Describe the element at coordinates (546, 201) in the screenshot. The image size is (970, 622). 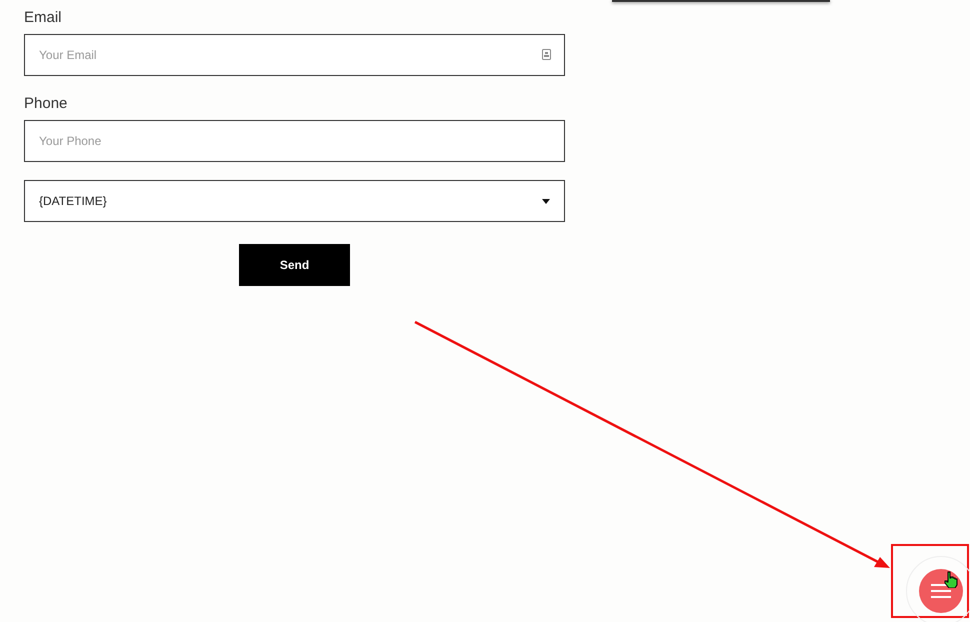
I see `caret-icon` at that location.